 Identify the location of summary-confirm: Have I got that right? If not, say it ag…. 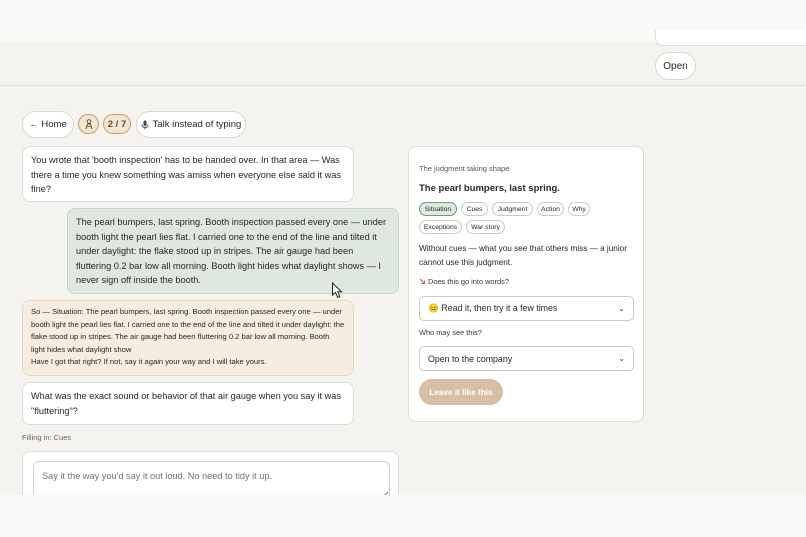
(149, 362).